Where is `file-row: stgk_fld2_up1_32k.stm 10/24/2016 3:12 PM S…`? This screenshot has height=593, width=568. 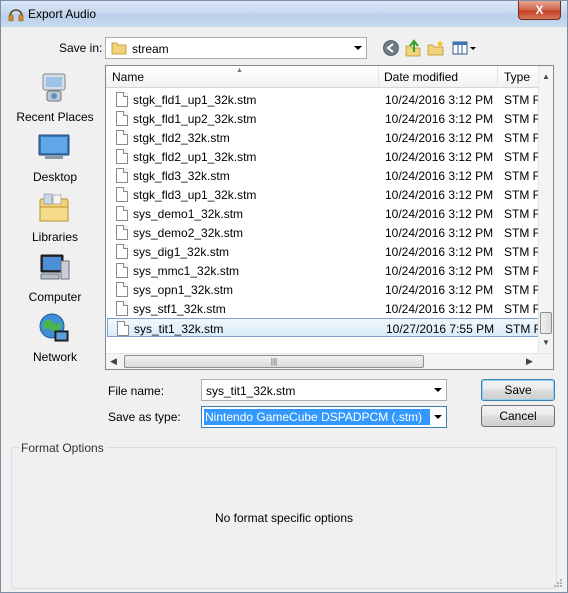
file-row: stgk_fld2_up1_32k.stm 10/24/2016 3:12 PM S… is located at coordinates (325, 156).